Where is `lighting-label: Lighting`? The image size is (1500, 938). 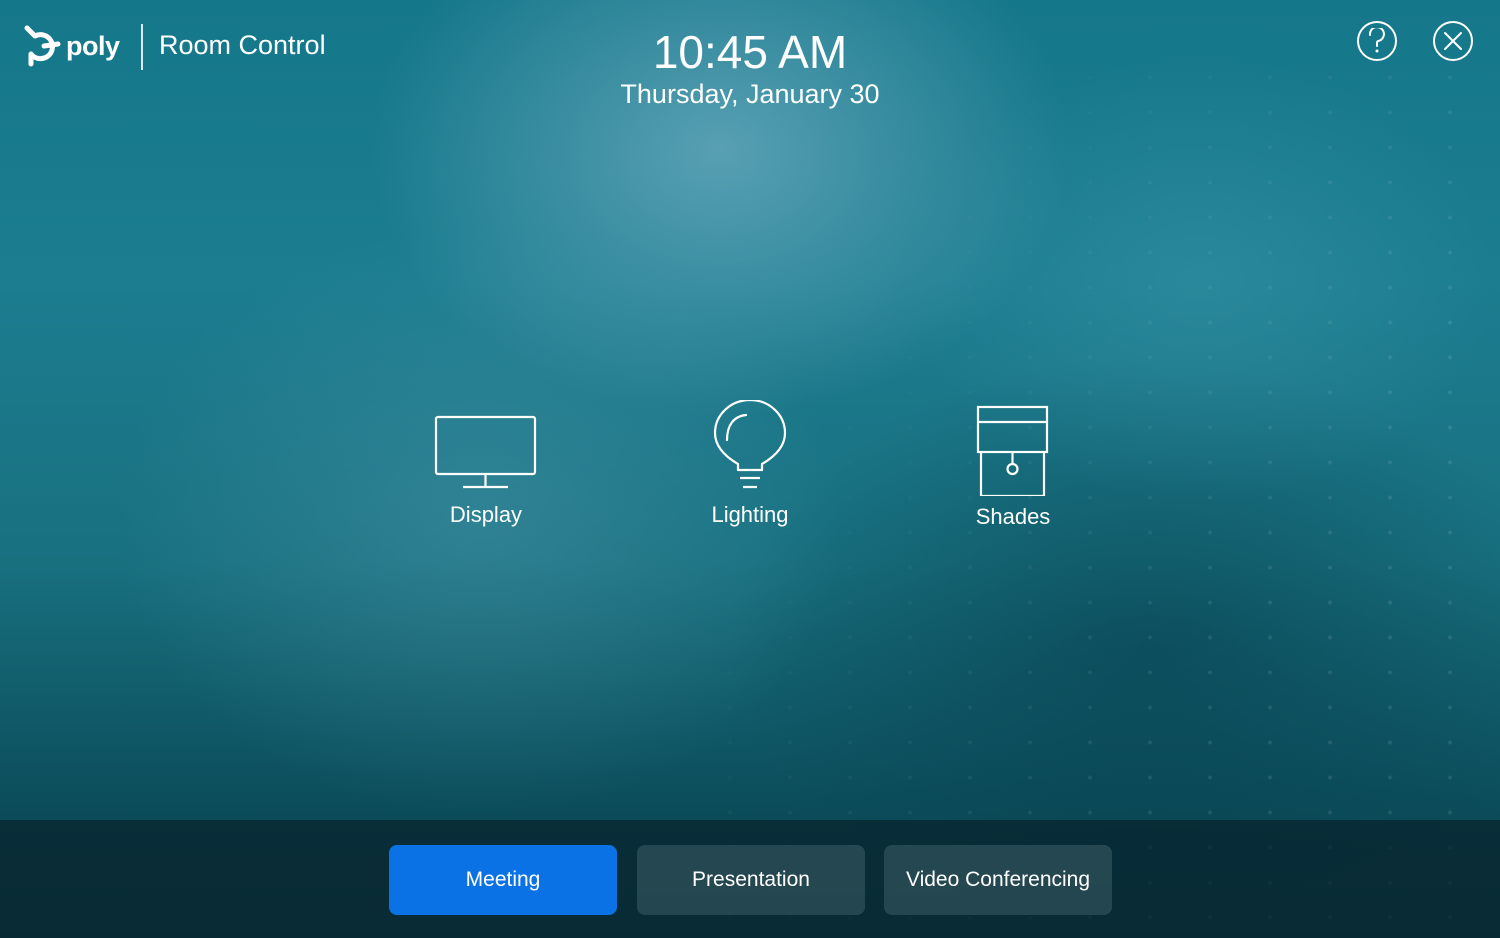 lighting-label: Lighting is located at coordinates (750, 514).